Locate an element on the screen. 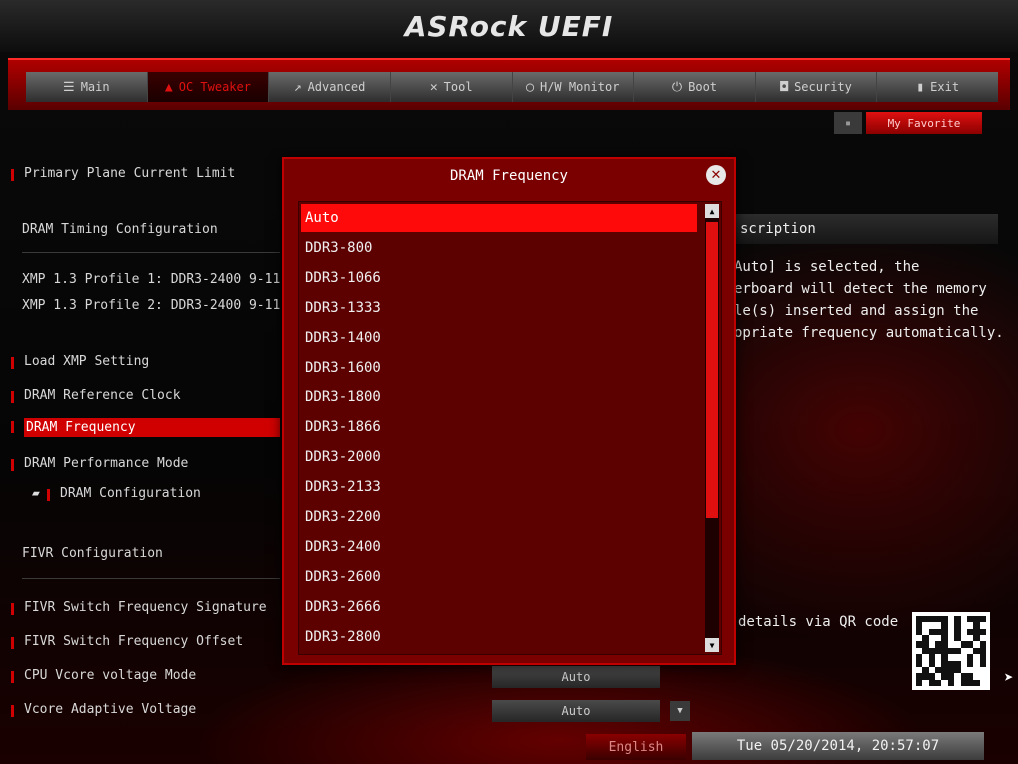 The height and width of the screenshot is (764, 1018). brand-title: ASRock UEFI is located at coordinates (509, 26).